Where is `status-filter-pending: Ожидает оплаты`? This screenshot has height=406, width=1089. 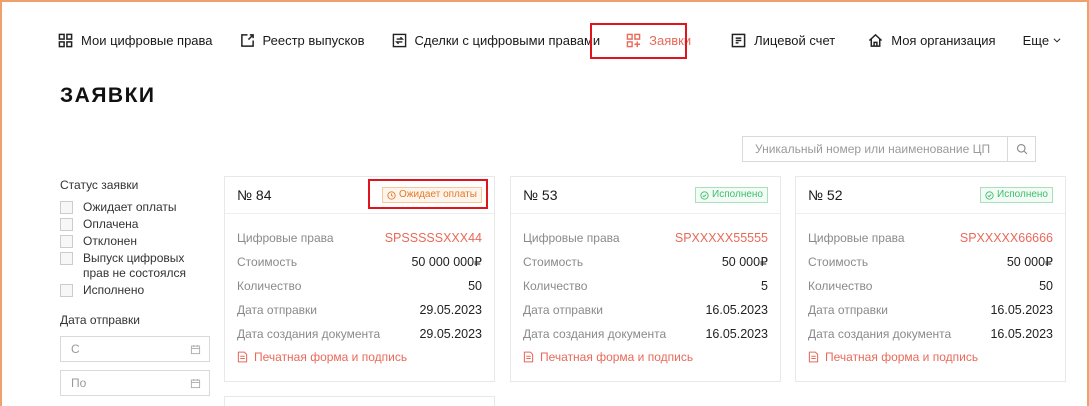 status-filter-pending: Ожидает оплаты is located at coordinates (140, 207).